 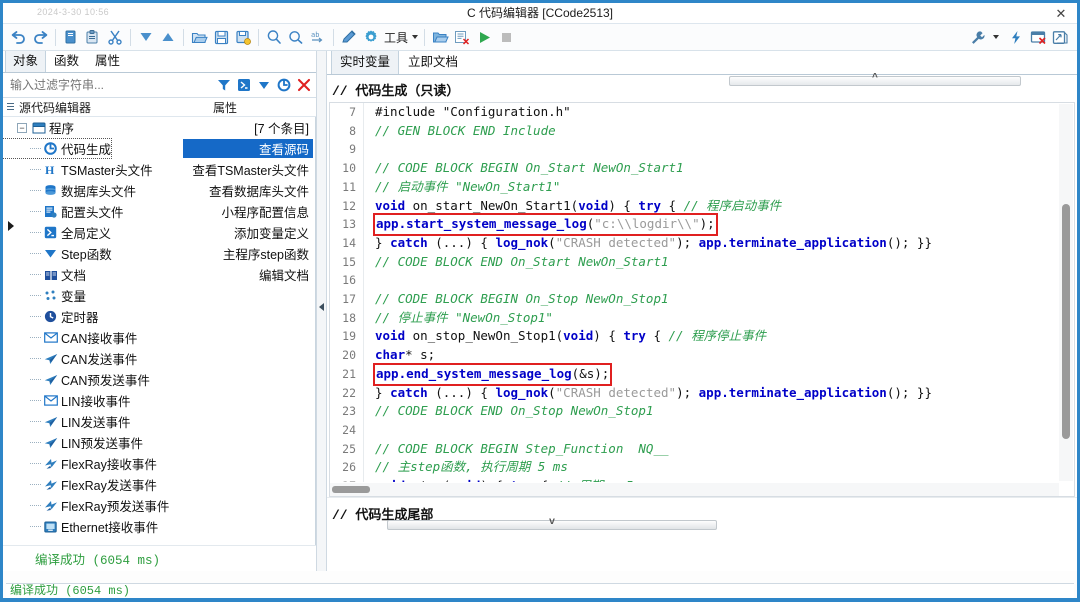 What do you see at coordinates (296, 37) in the screenshot?
I see `zoom-out-icon` at bounding box center [296, 37].